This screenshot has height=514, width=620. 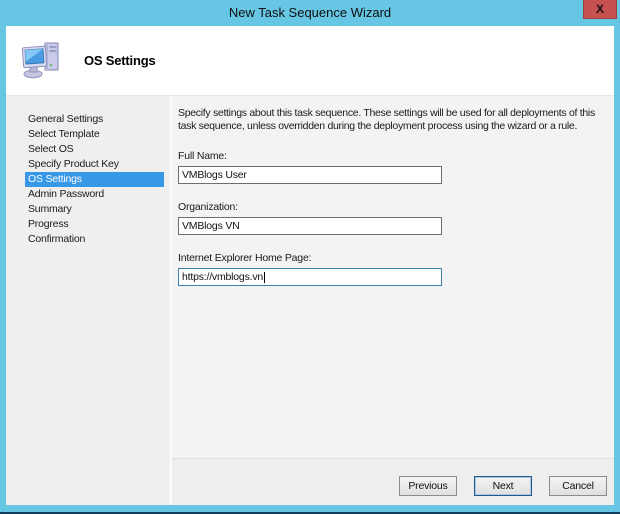 What do you see at coordinates (66, 119) in the screenshot?
I see `sidebar-item-general-settings: General Settings` at bounding box center [66, 119].